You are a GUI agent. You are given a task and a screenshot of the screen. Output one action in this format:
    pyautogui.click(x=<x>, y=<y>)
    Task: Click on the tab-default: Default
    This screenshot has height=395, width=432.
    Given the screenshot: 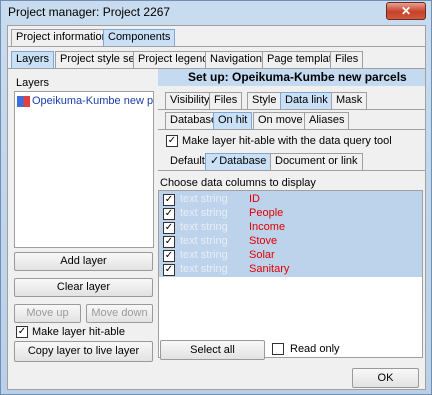 What is the action you would take?
    pyautogui.click(x=187, y=162)
    